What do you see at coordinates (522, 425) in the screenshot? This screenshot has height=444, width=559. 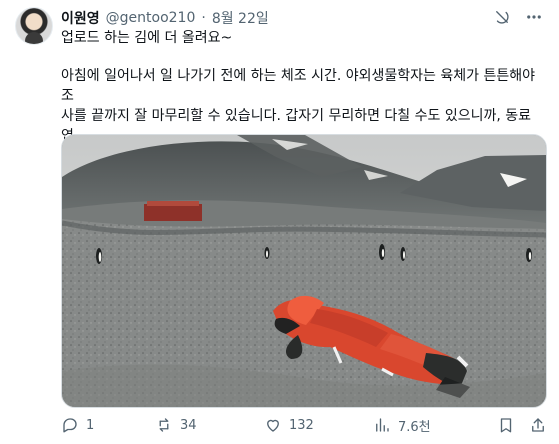 I see `secondary-actions` at bounding box center [522, 425].